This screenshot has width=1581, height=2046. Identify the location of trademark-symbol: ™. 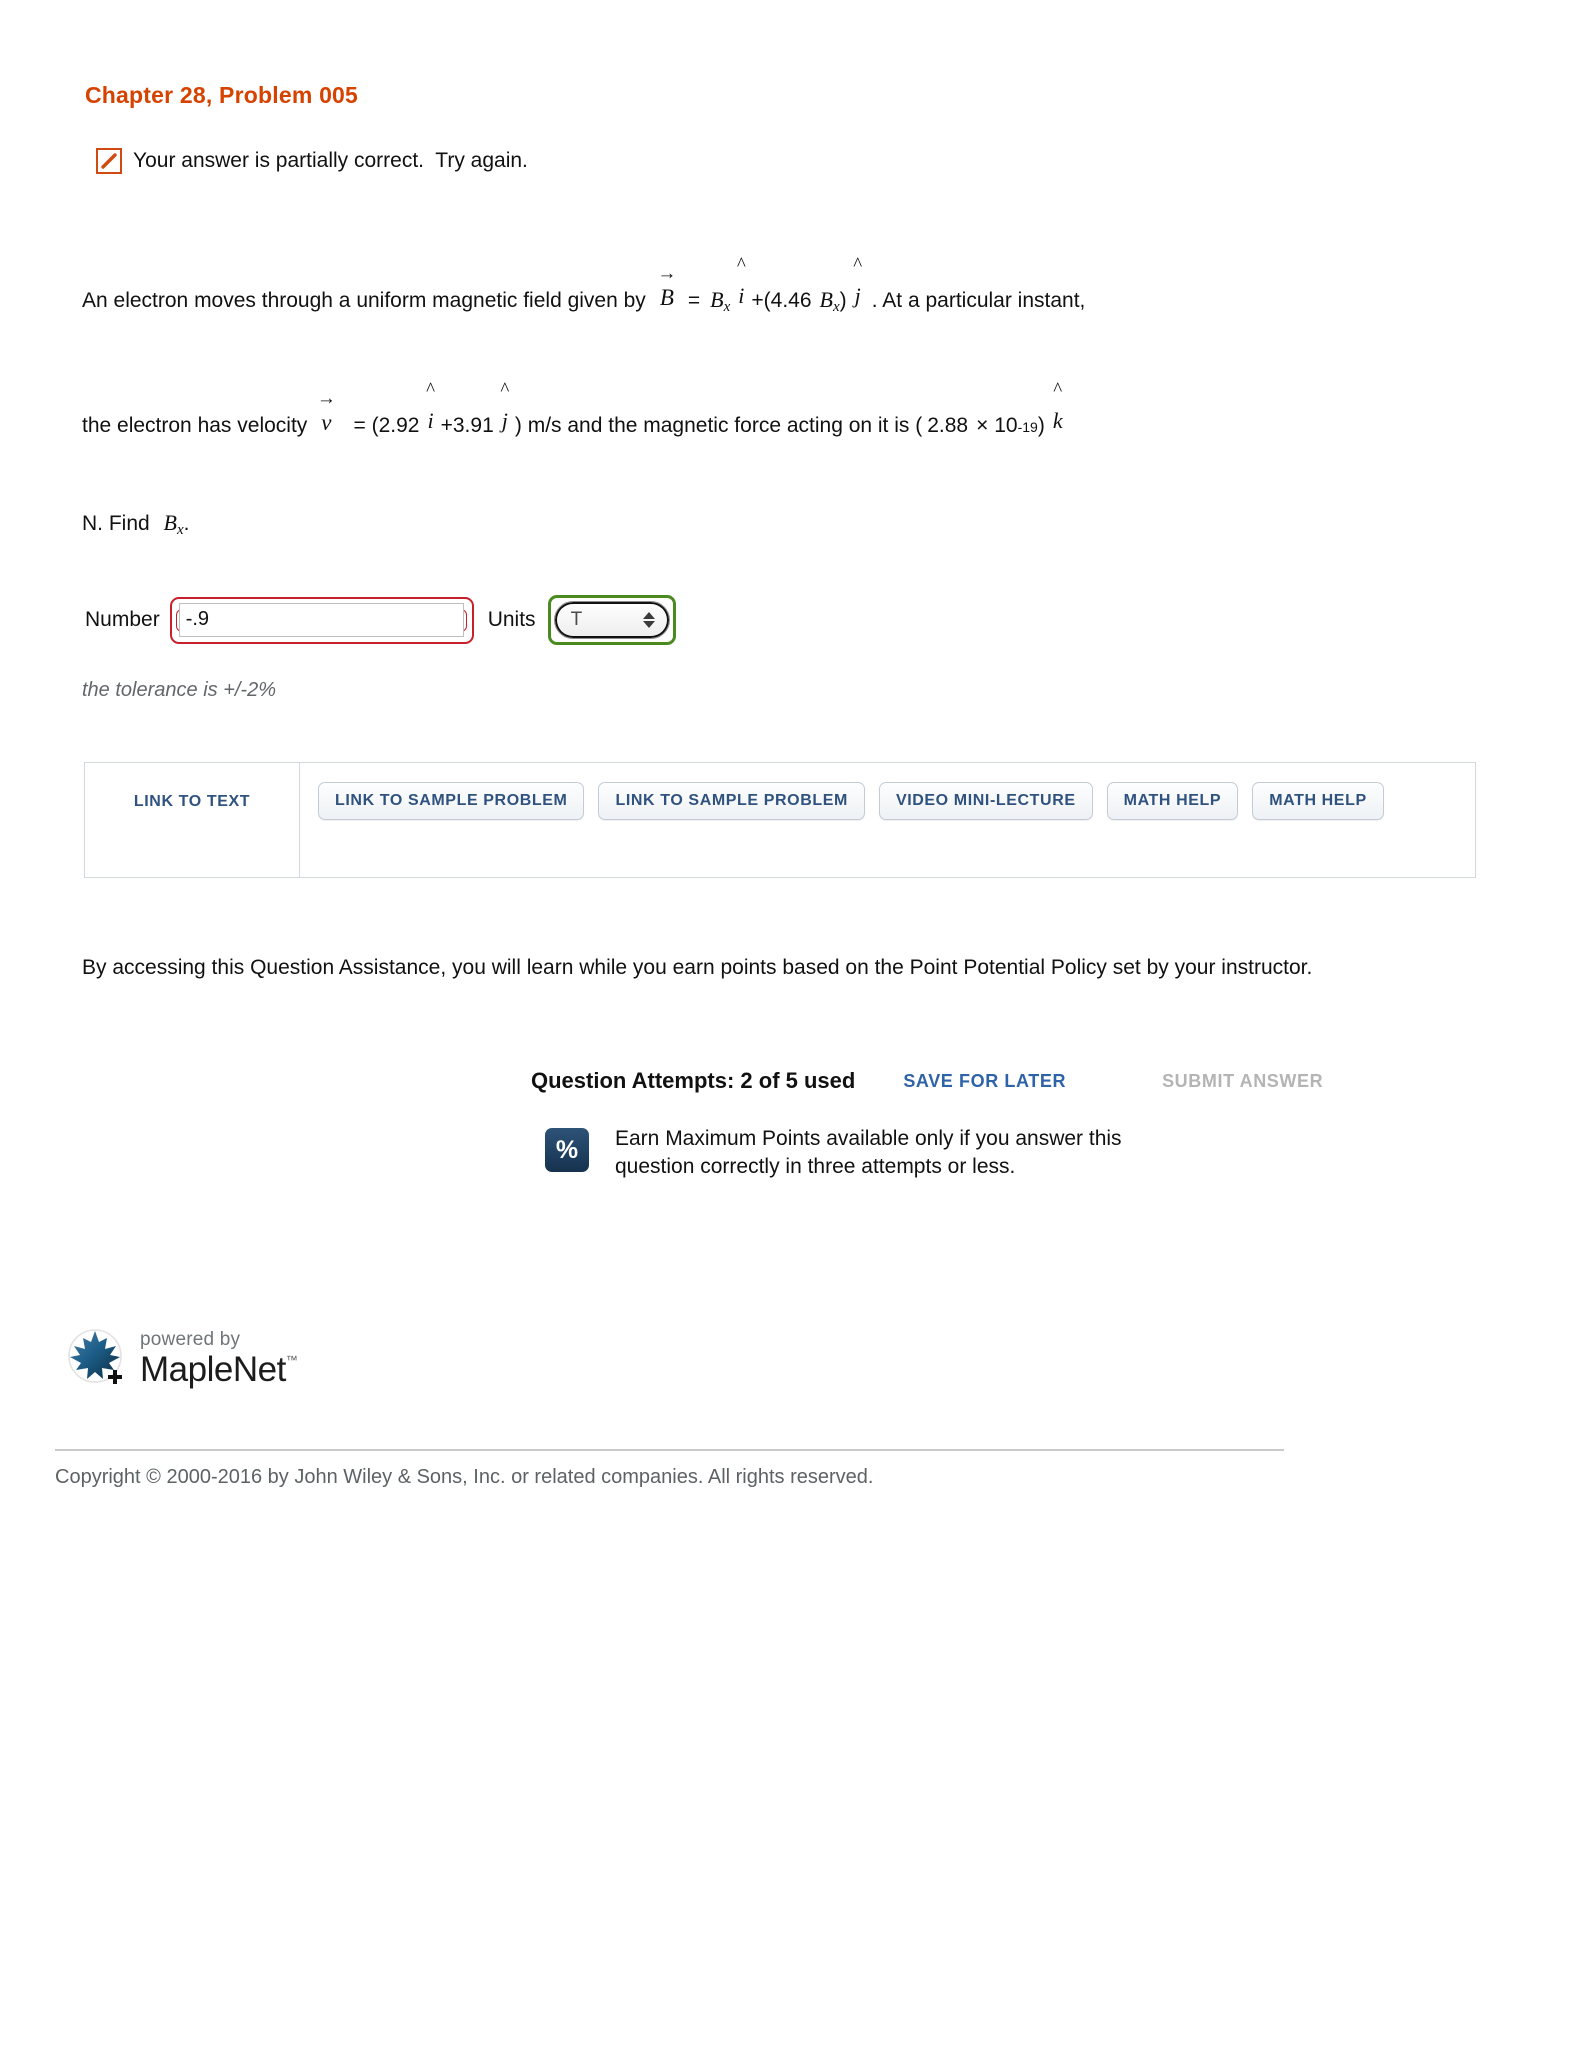
(291, 1359).